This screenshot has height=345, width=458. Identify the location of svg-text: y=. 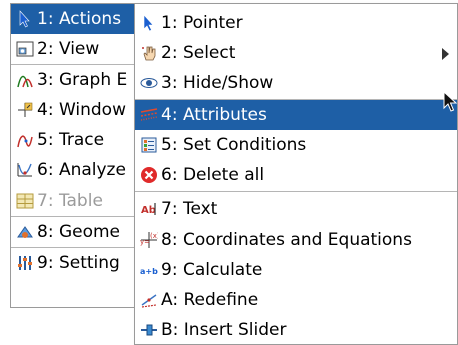
(145, 242).